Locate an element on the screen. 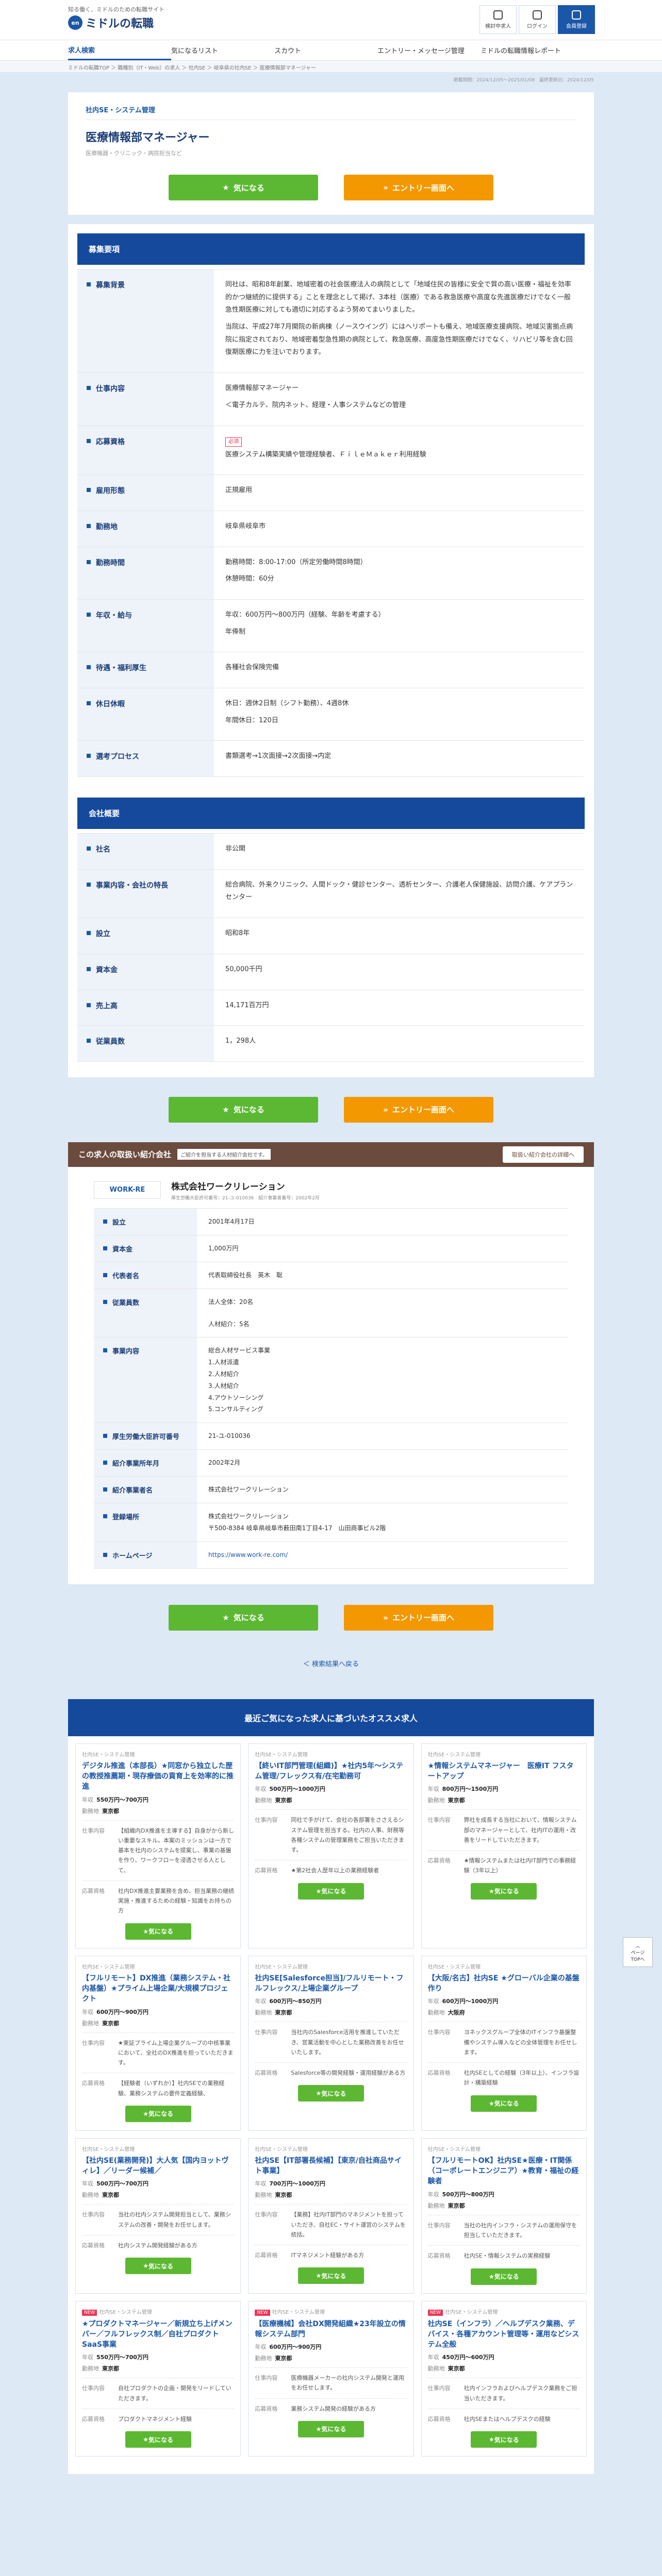 The width and height of the screenshot is (662, 2576). recruit-row: 勤務時間 勤務時間：8:00-17:00（所定労働時間8時間） 休憩時間：60分 is located at coordinates (331, 573).